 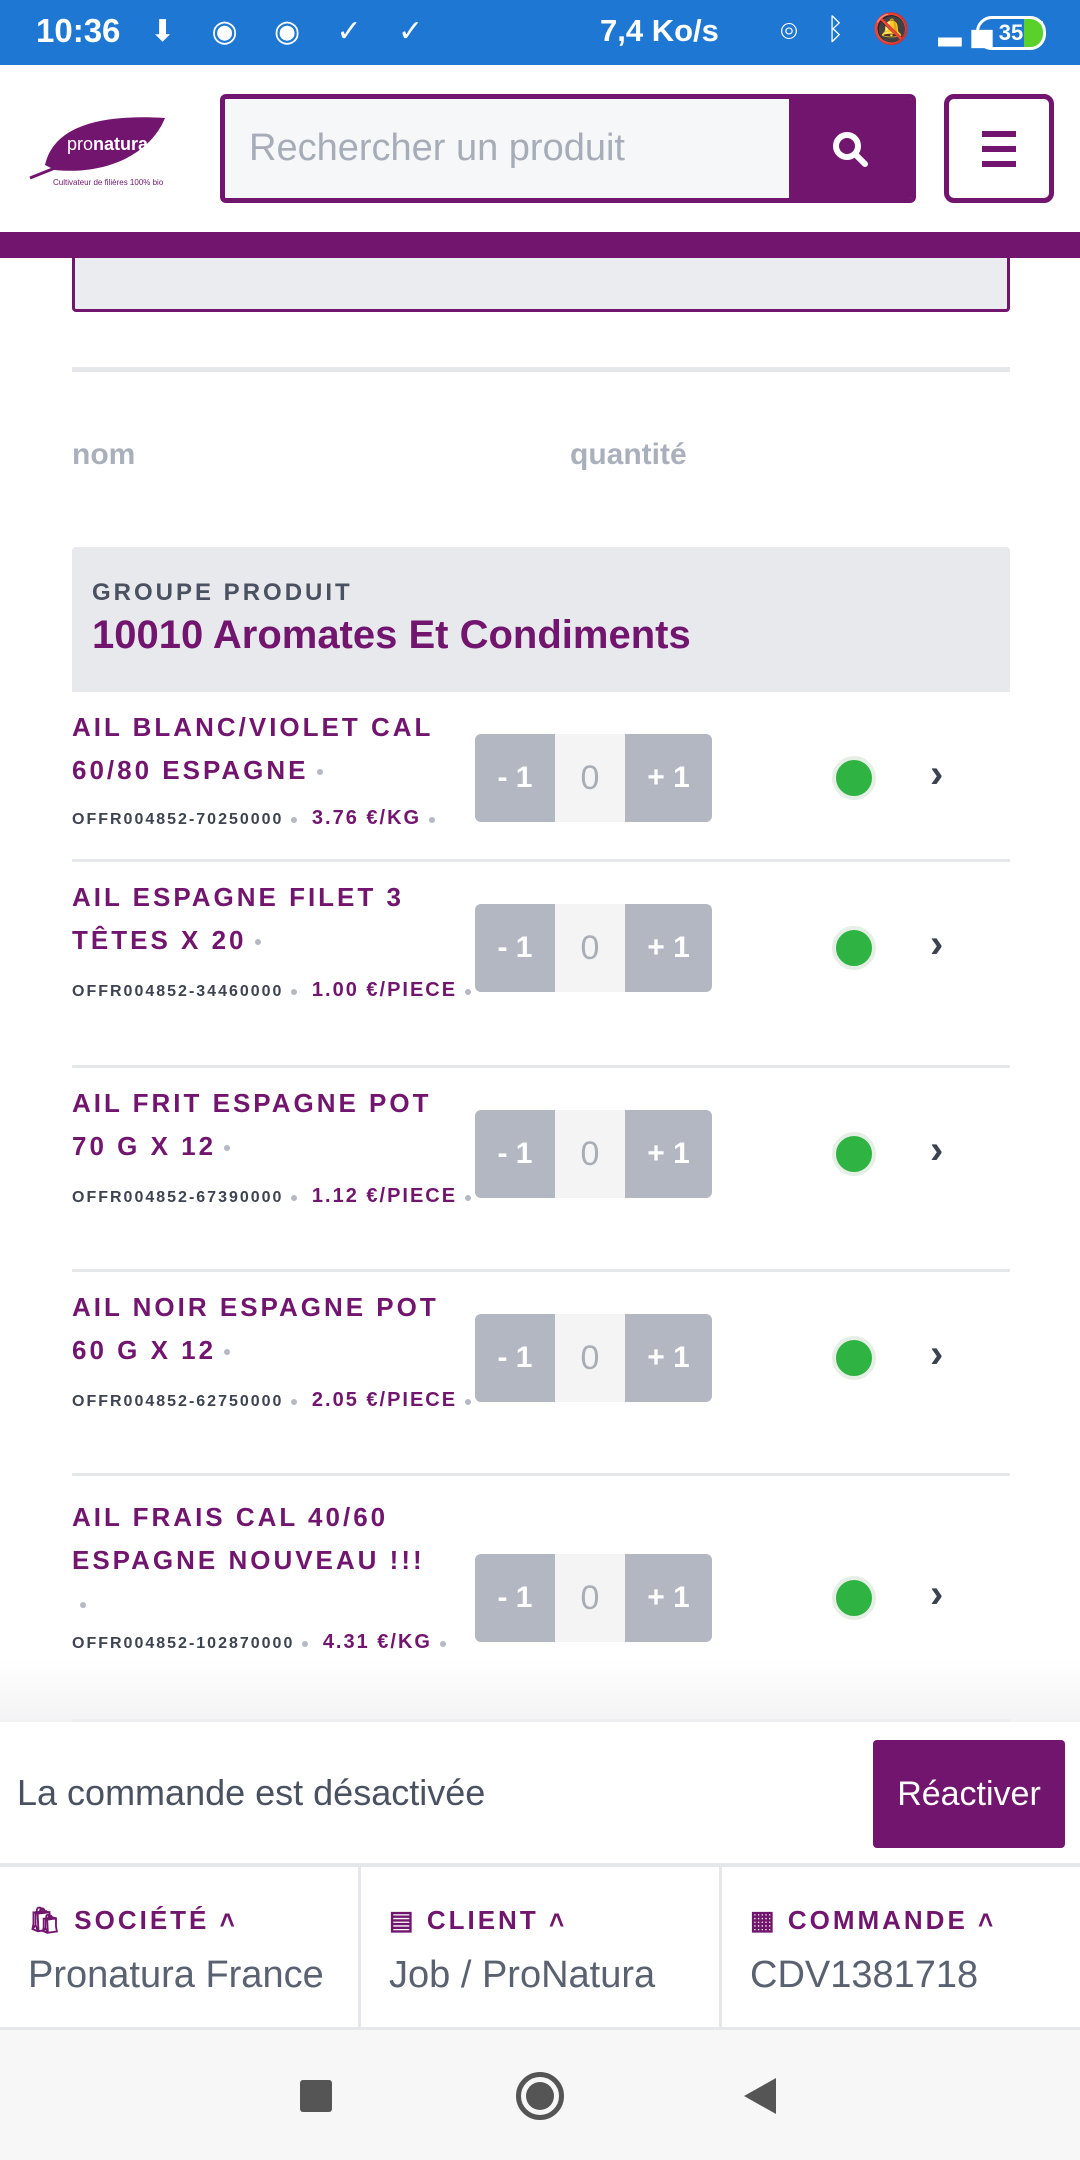 I want to click on battery-icon: 35, so click(x=1011, y=33).